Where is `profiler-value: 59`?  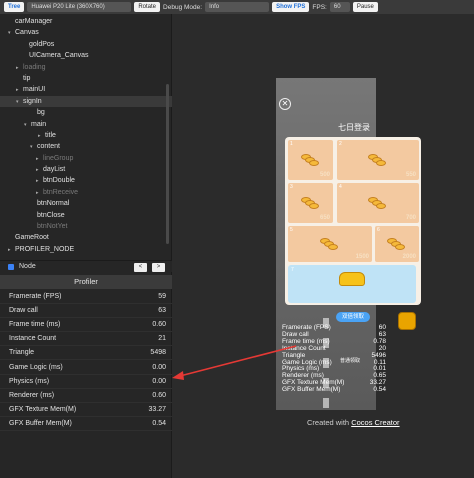
profiler-value: 59 is located at coordinates (162, 297).